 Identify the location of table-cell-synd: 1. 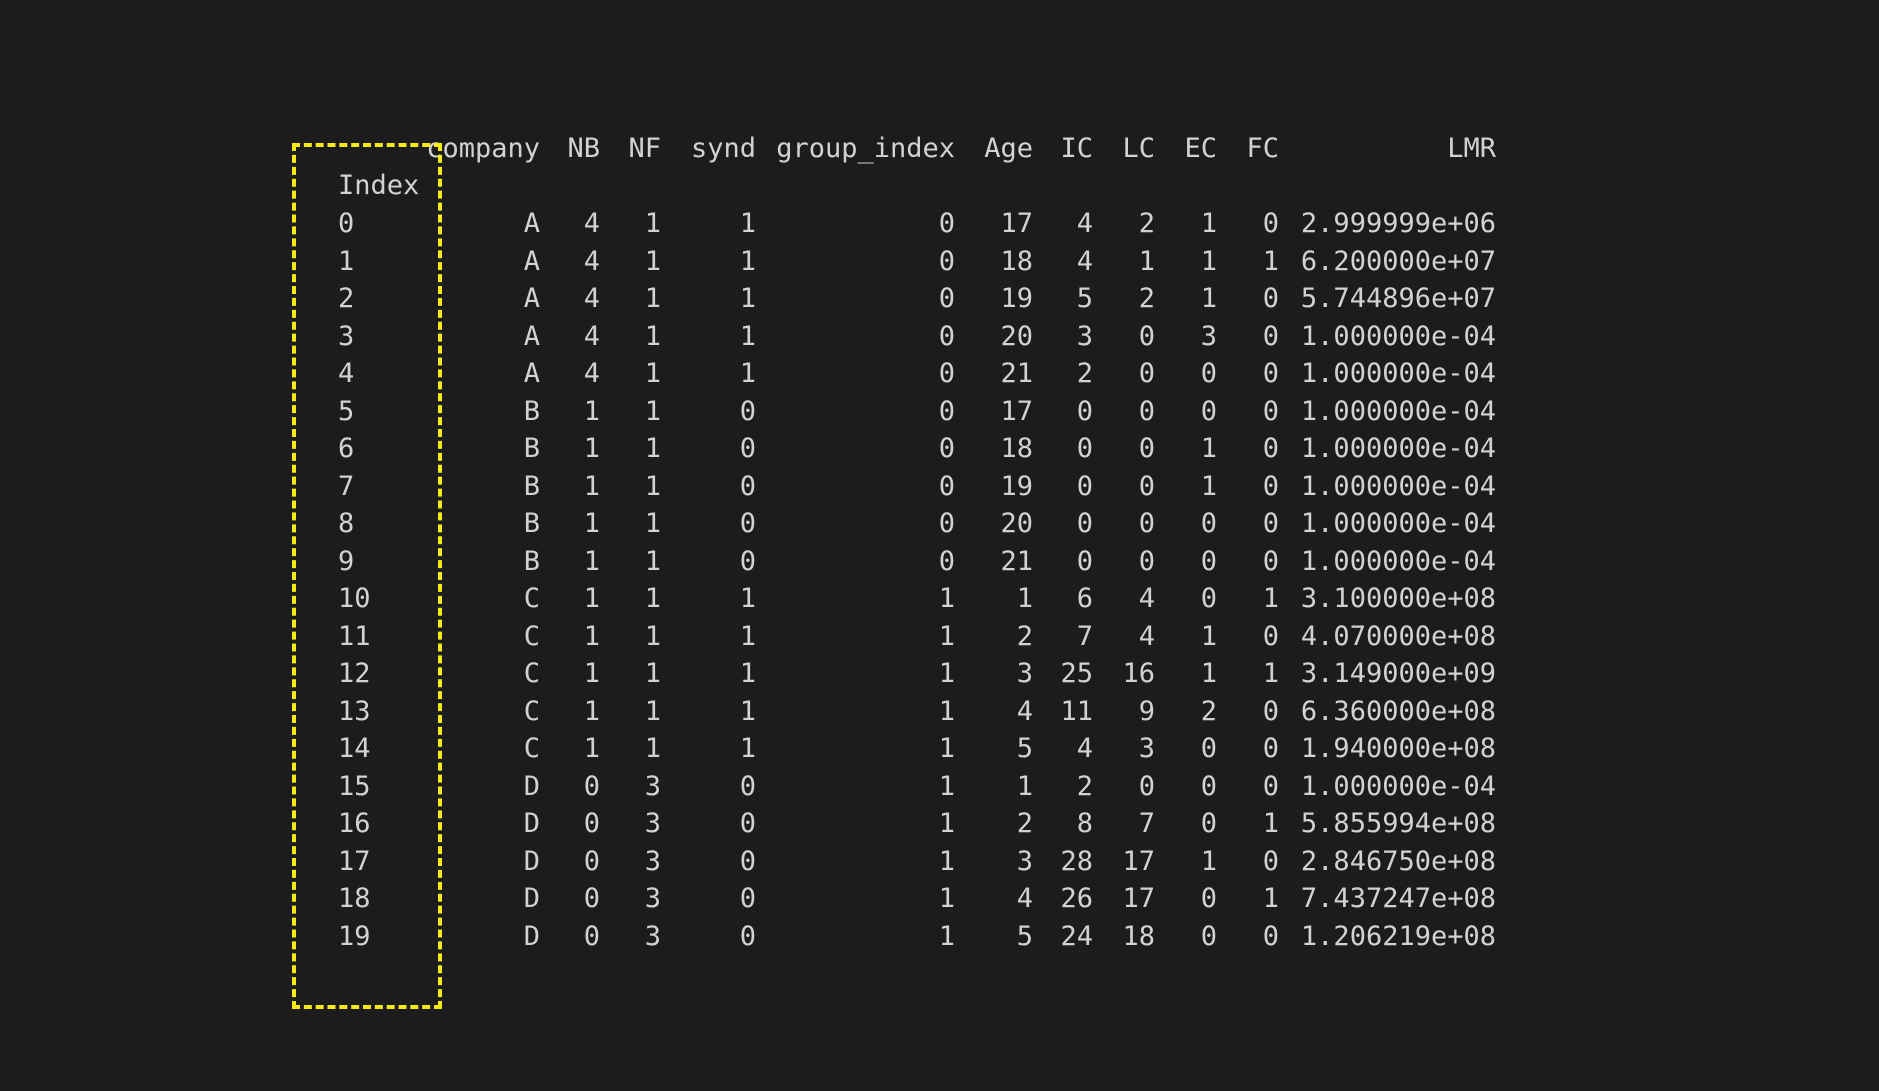
(747, 598).